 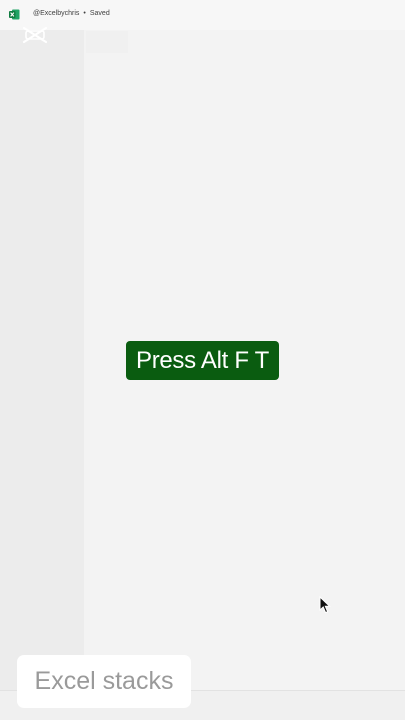 What do you see at coordinates (56, 13) in the screenshot?
I see `account-name: @Excelbychris` at bounding box center [56, 13].